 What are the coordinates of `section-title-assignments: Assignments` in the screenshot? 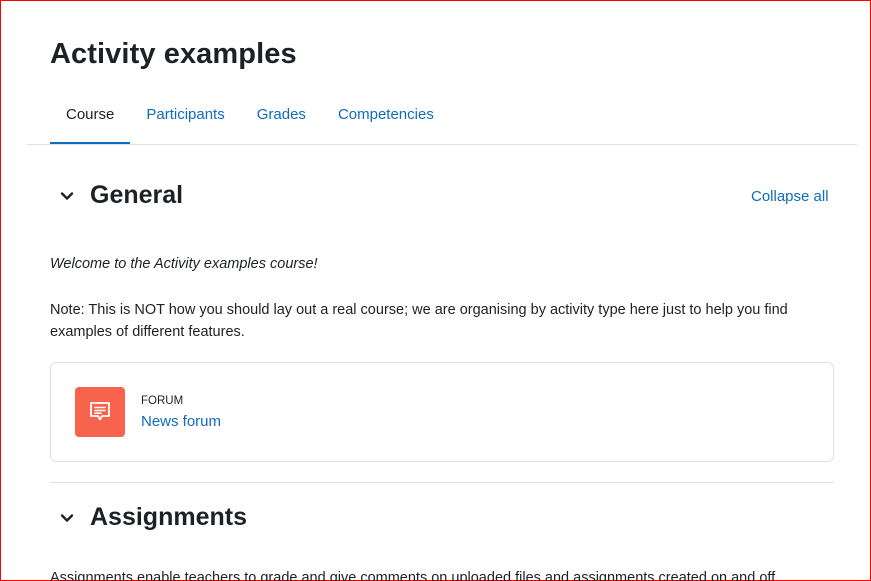 It's located at (168, 517).